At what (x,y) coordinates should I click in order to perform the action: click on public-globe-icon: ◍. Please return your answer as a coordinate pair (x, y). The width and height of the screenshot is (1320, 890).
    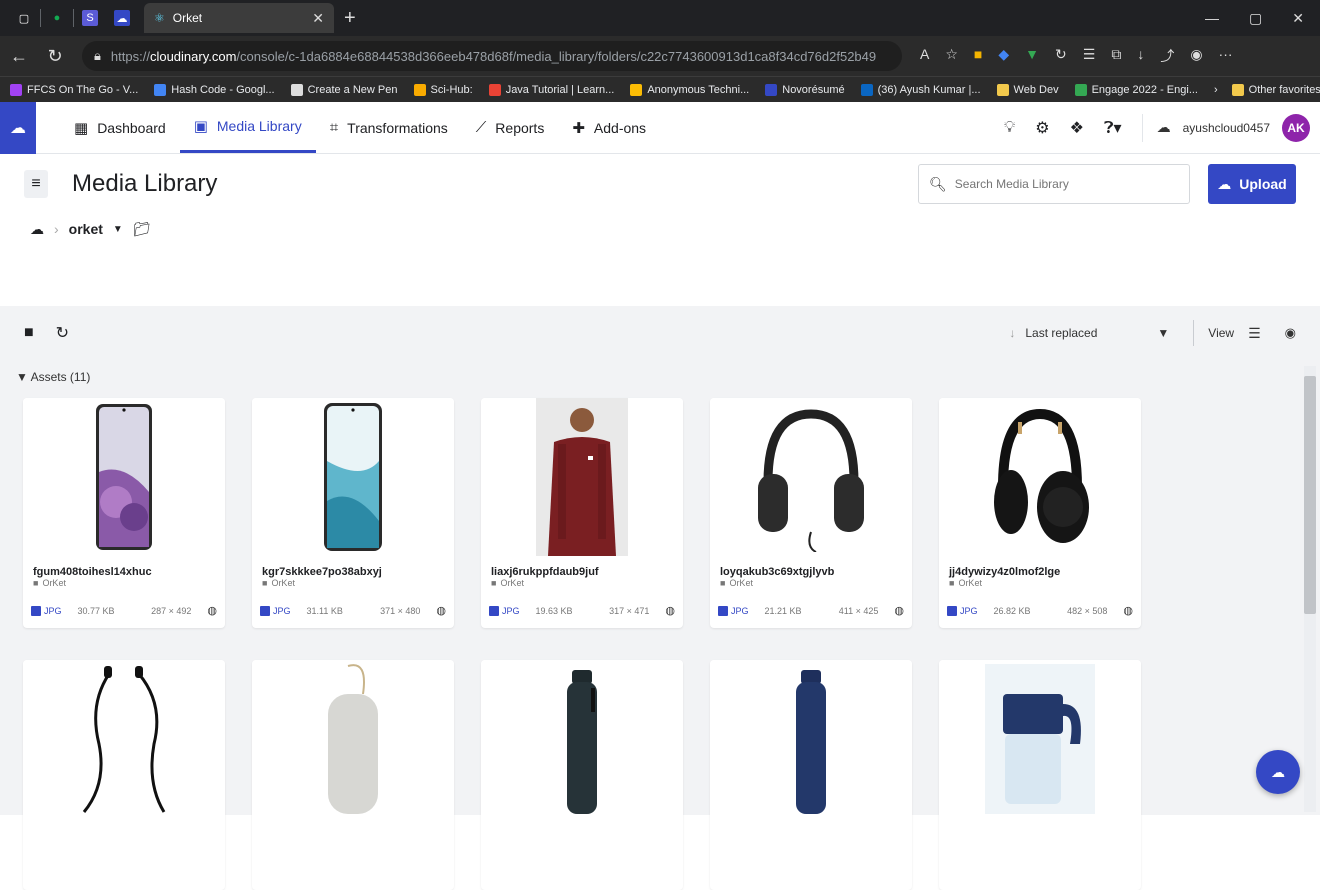
    Looking at the image, I should click on (899, 611).